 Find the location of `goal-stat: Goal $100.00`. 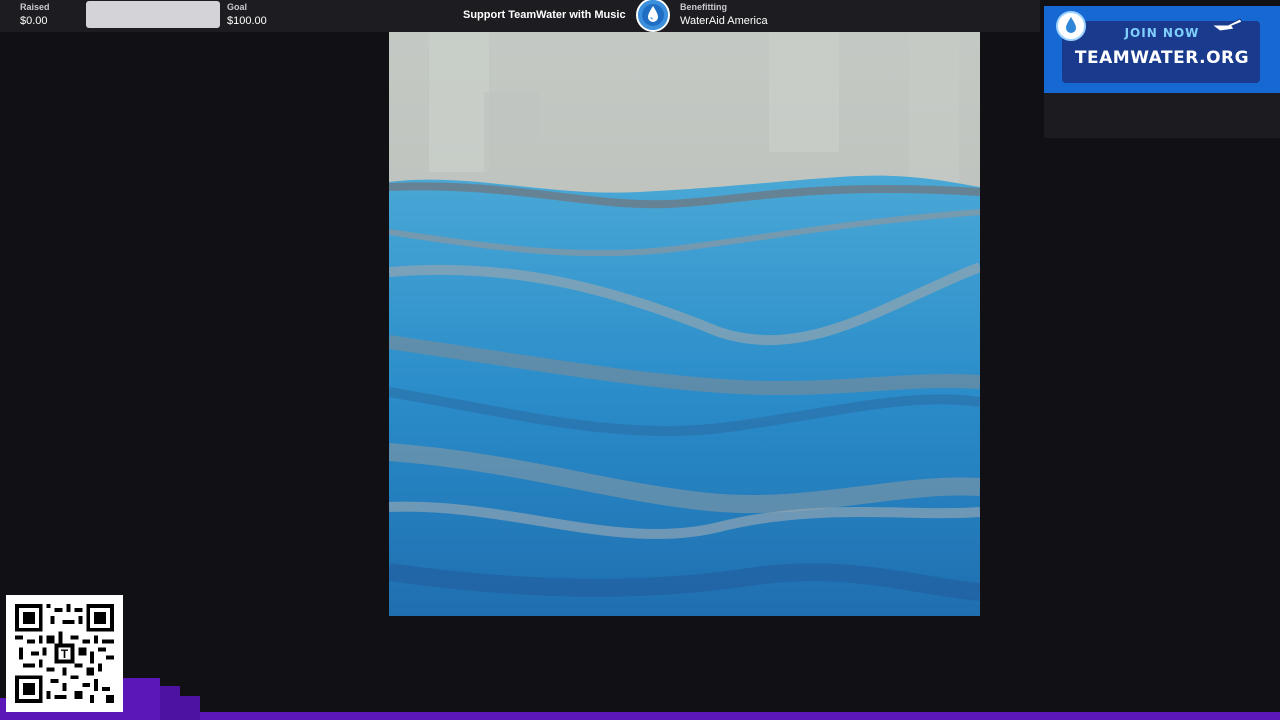

goal-stat: Goal $100.00 is located at coordinates (247, 15).